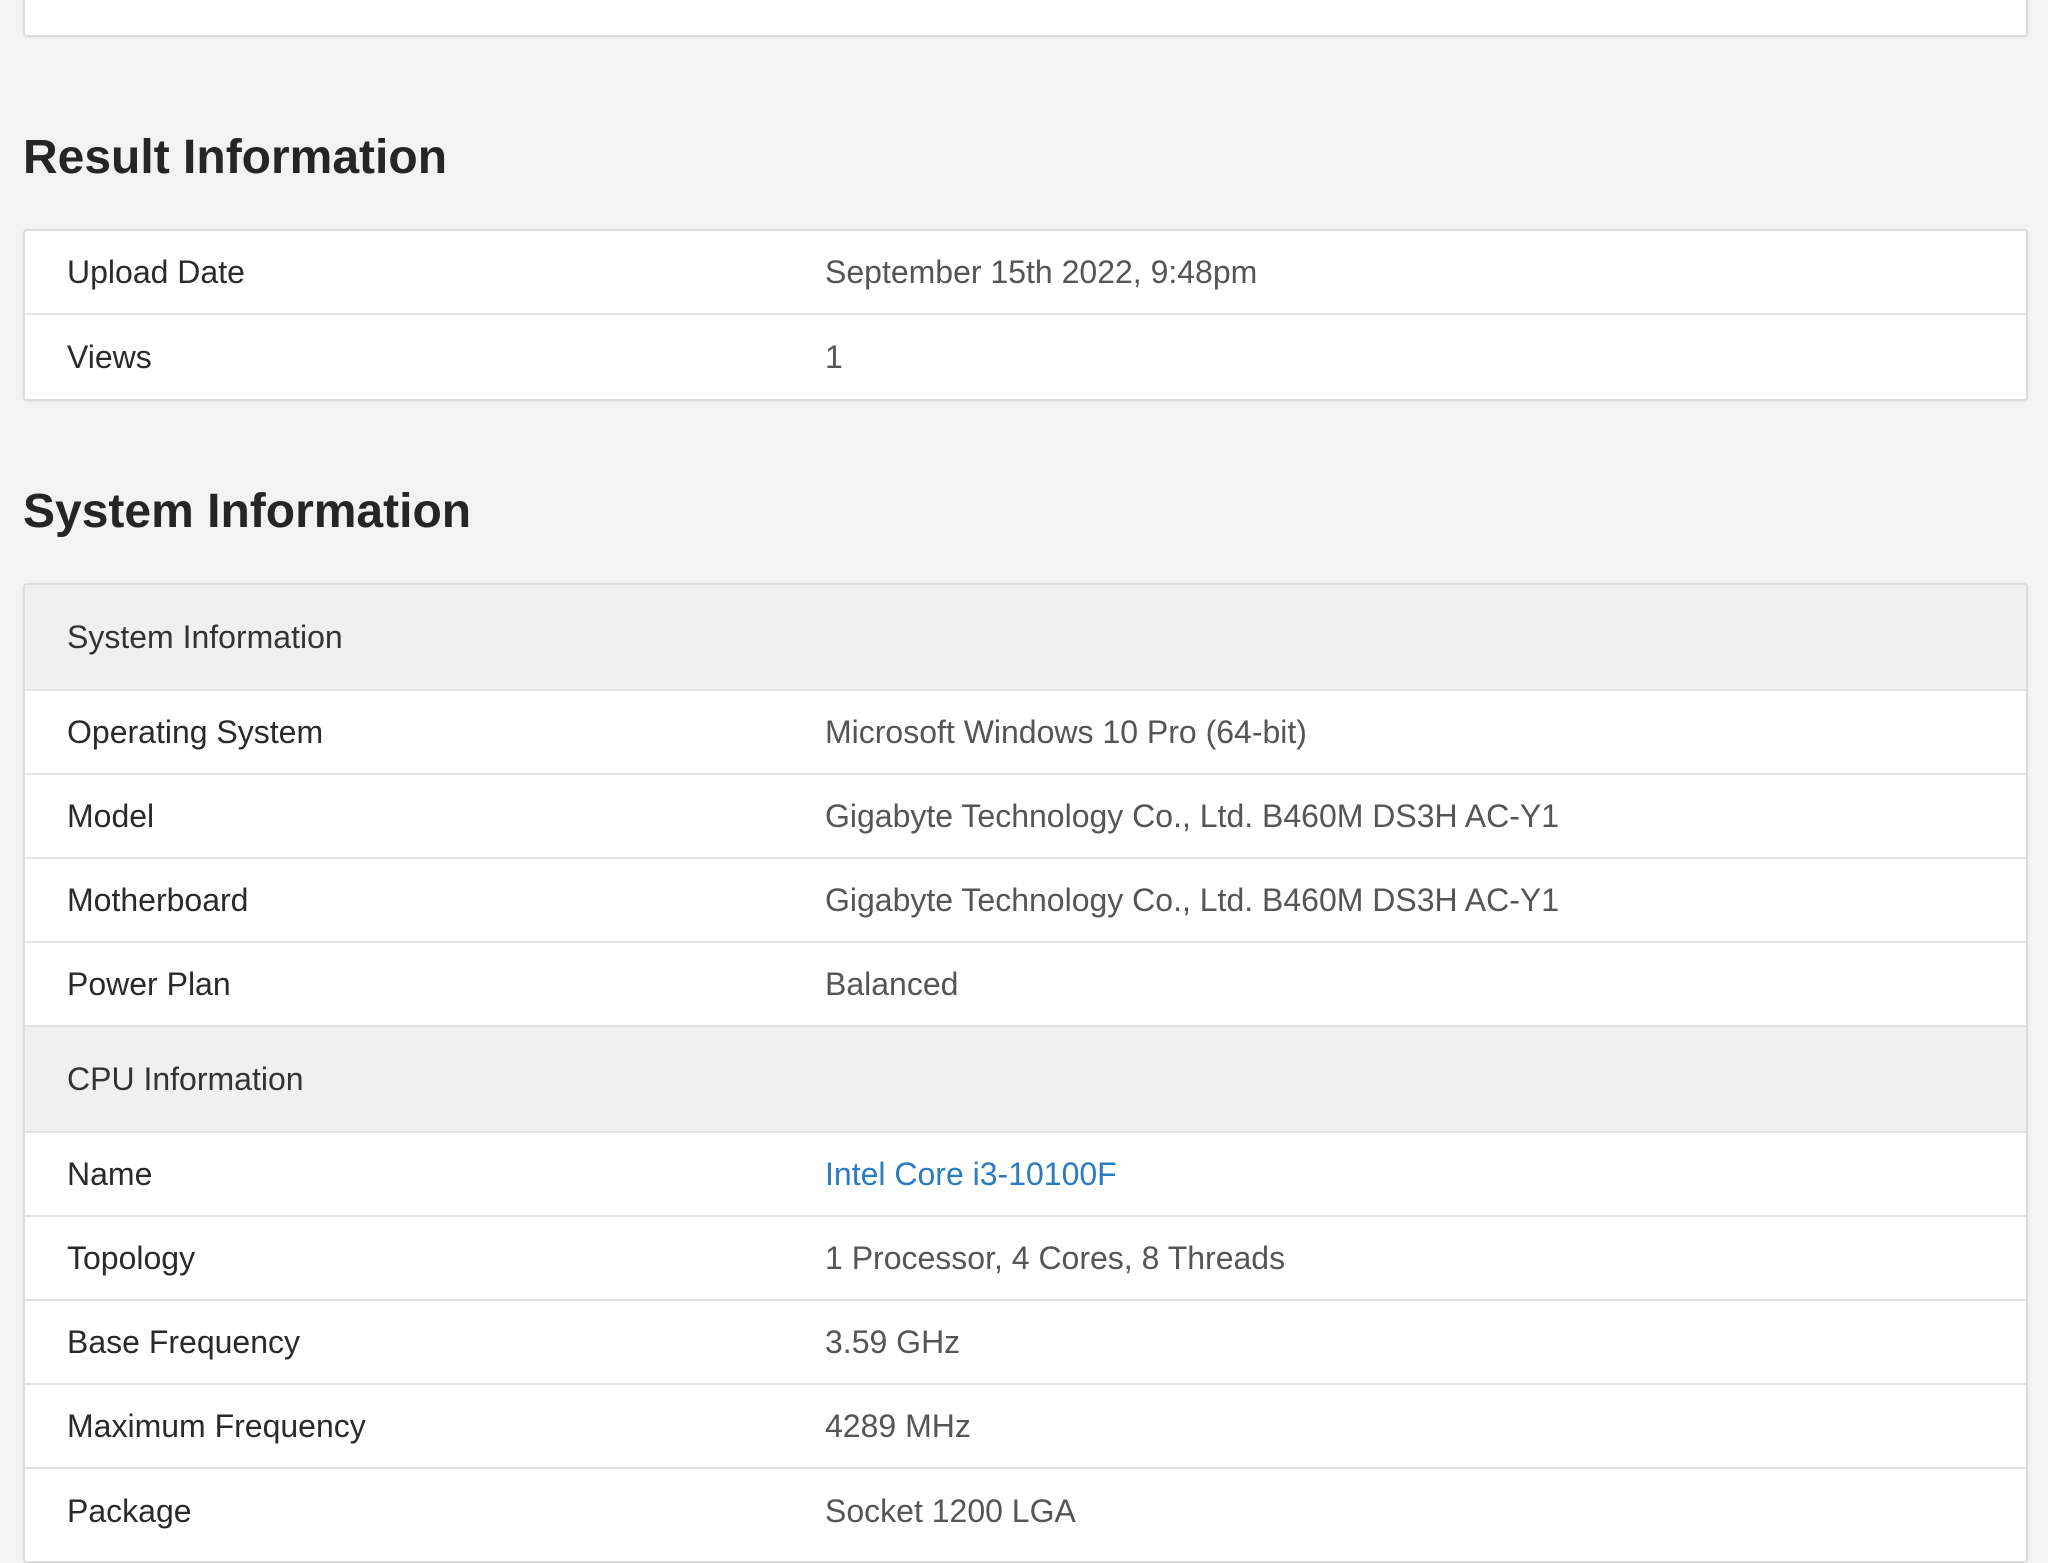 This screenshot has width=2048, height=1563. I want to click on group-header-label: System Information, so click(205, 636).